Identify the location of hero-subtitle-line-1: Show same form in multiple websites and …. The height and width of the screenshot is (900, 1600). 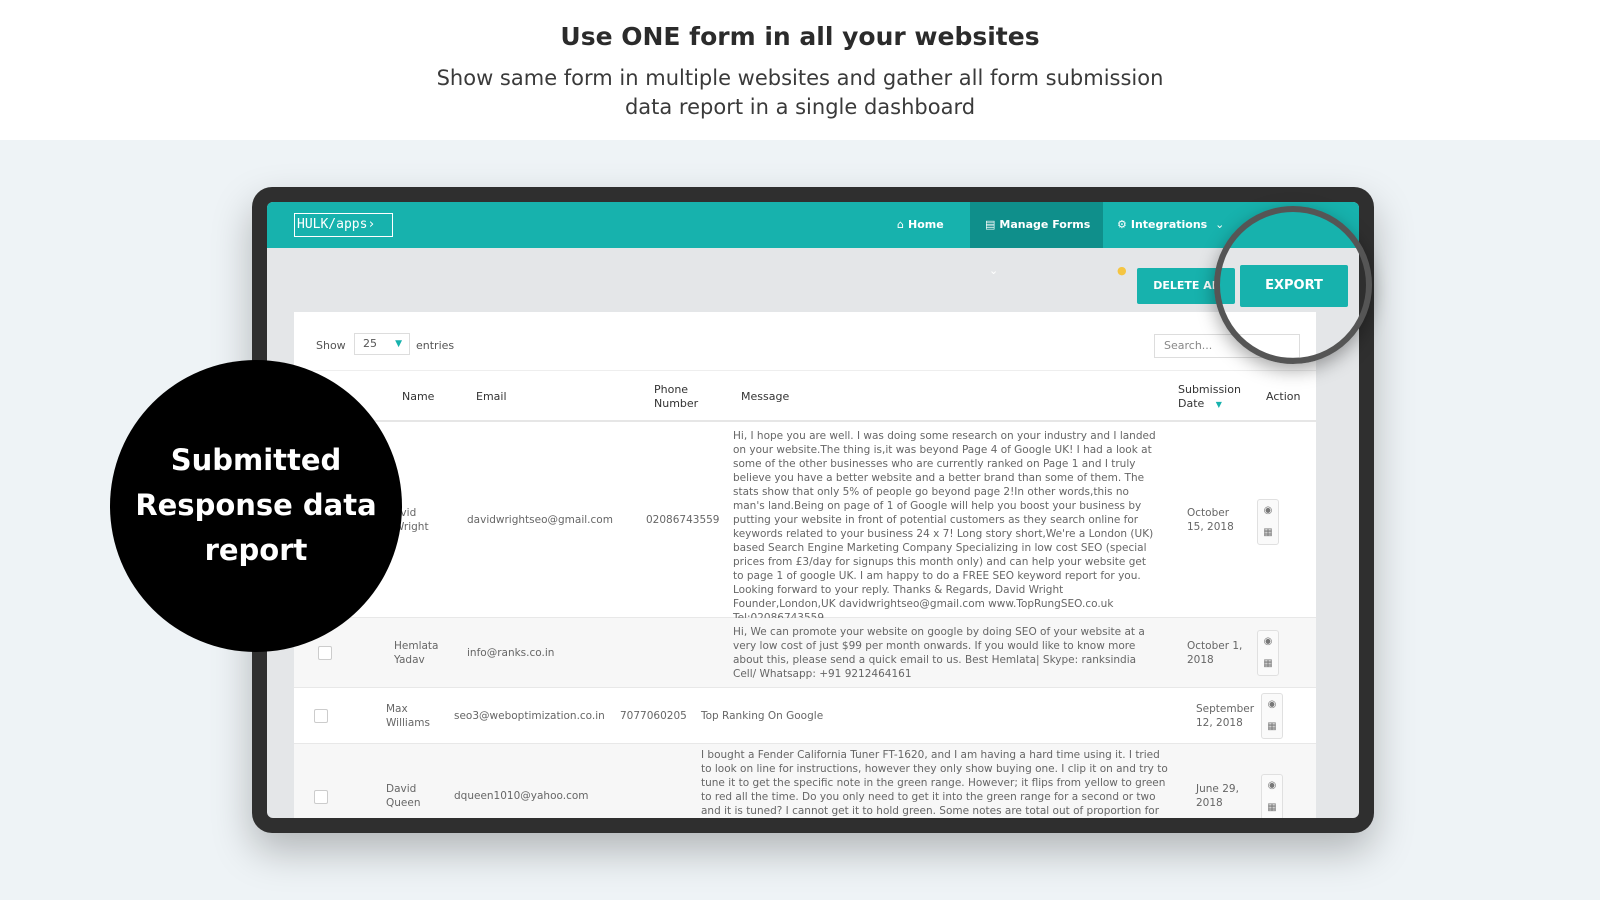
(800, 78).